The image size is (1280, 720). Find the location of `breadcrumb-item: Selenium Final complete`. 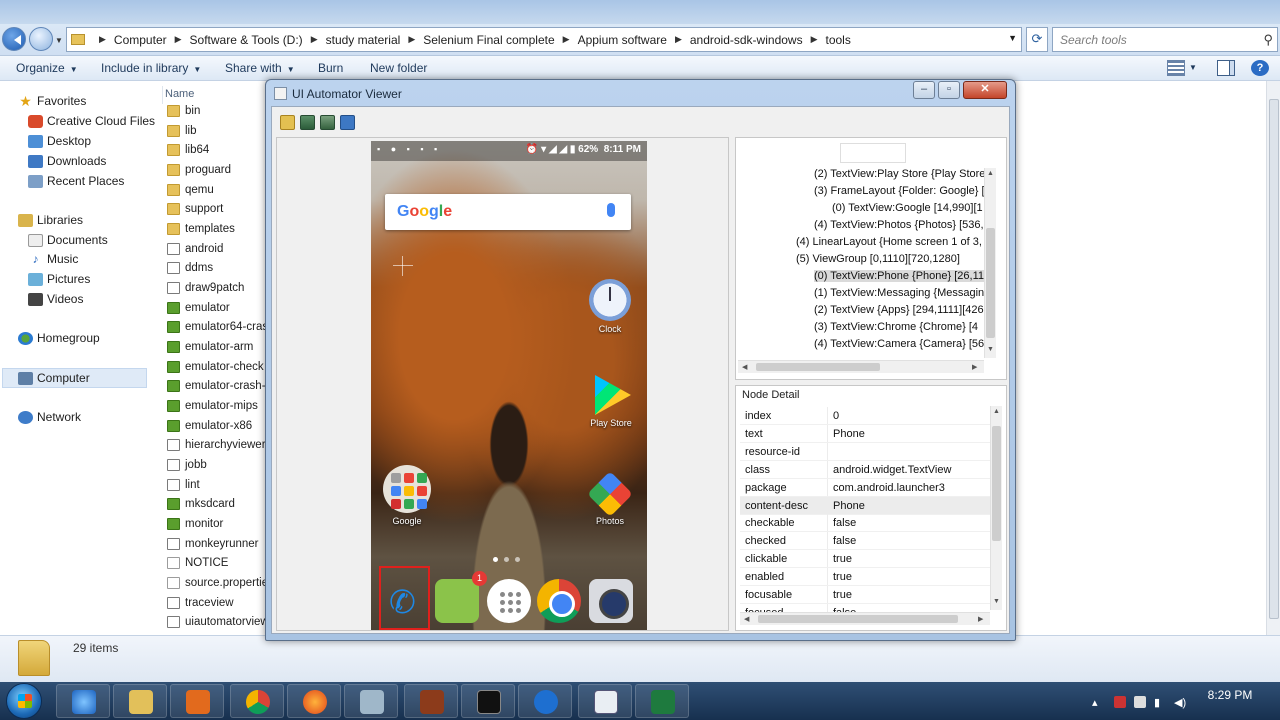

breadcrumb-item: Selenium Final complete is located at coordinates (488, 40).